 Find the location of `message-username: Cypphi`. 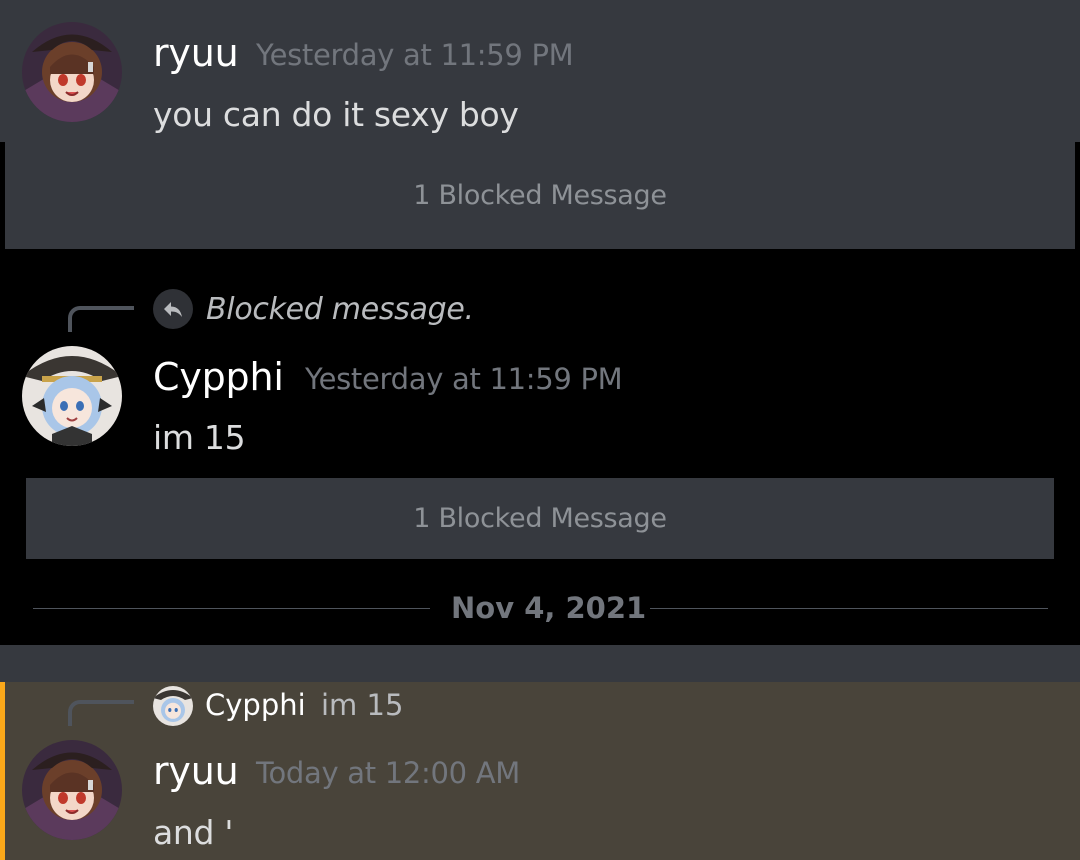

message-username: Cypphi is located at coordinates (218, 377).